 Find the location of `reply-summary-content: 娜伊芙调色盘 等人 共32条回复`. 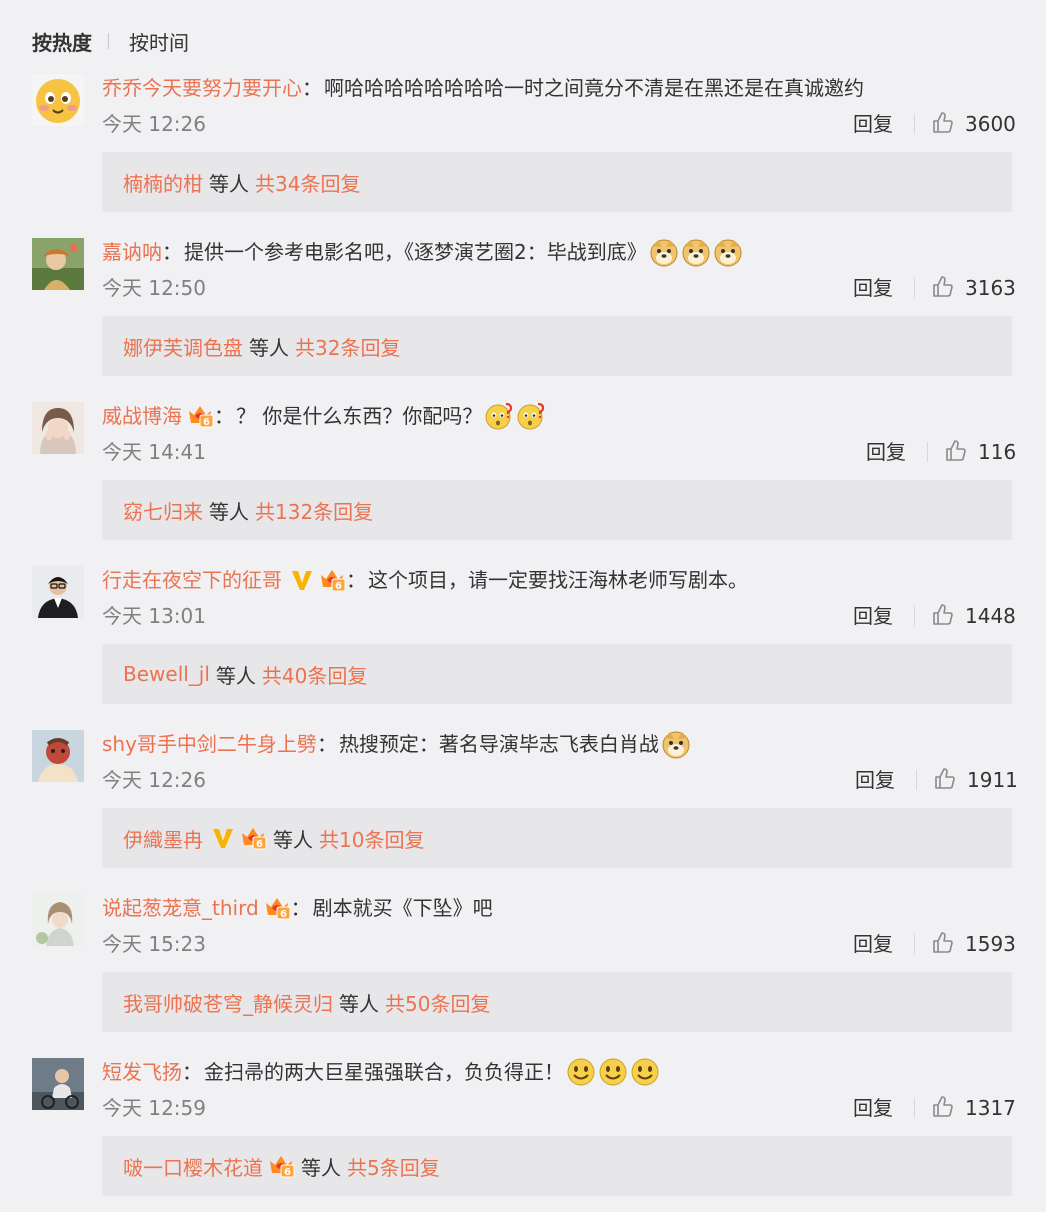

reply-summary-content: 娜伊芙调色盘 等人 共32条回复 is located at coordinates (261, 346).